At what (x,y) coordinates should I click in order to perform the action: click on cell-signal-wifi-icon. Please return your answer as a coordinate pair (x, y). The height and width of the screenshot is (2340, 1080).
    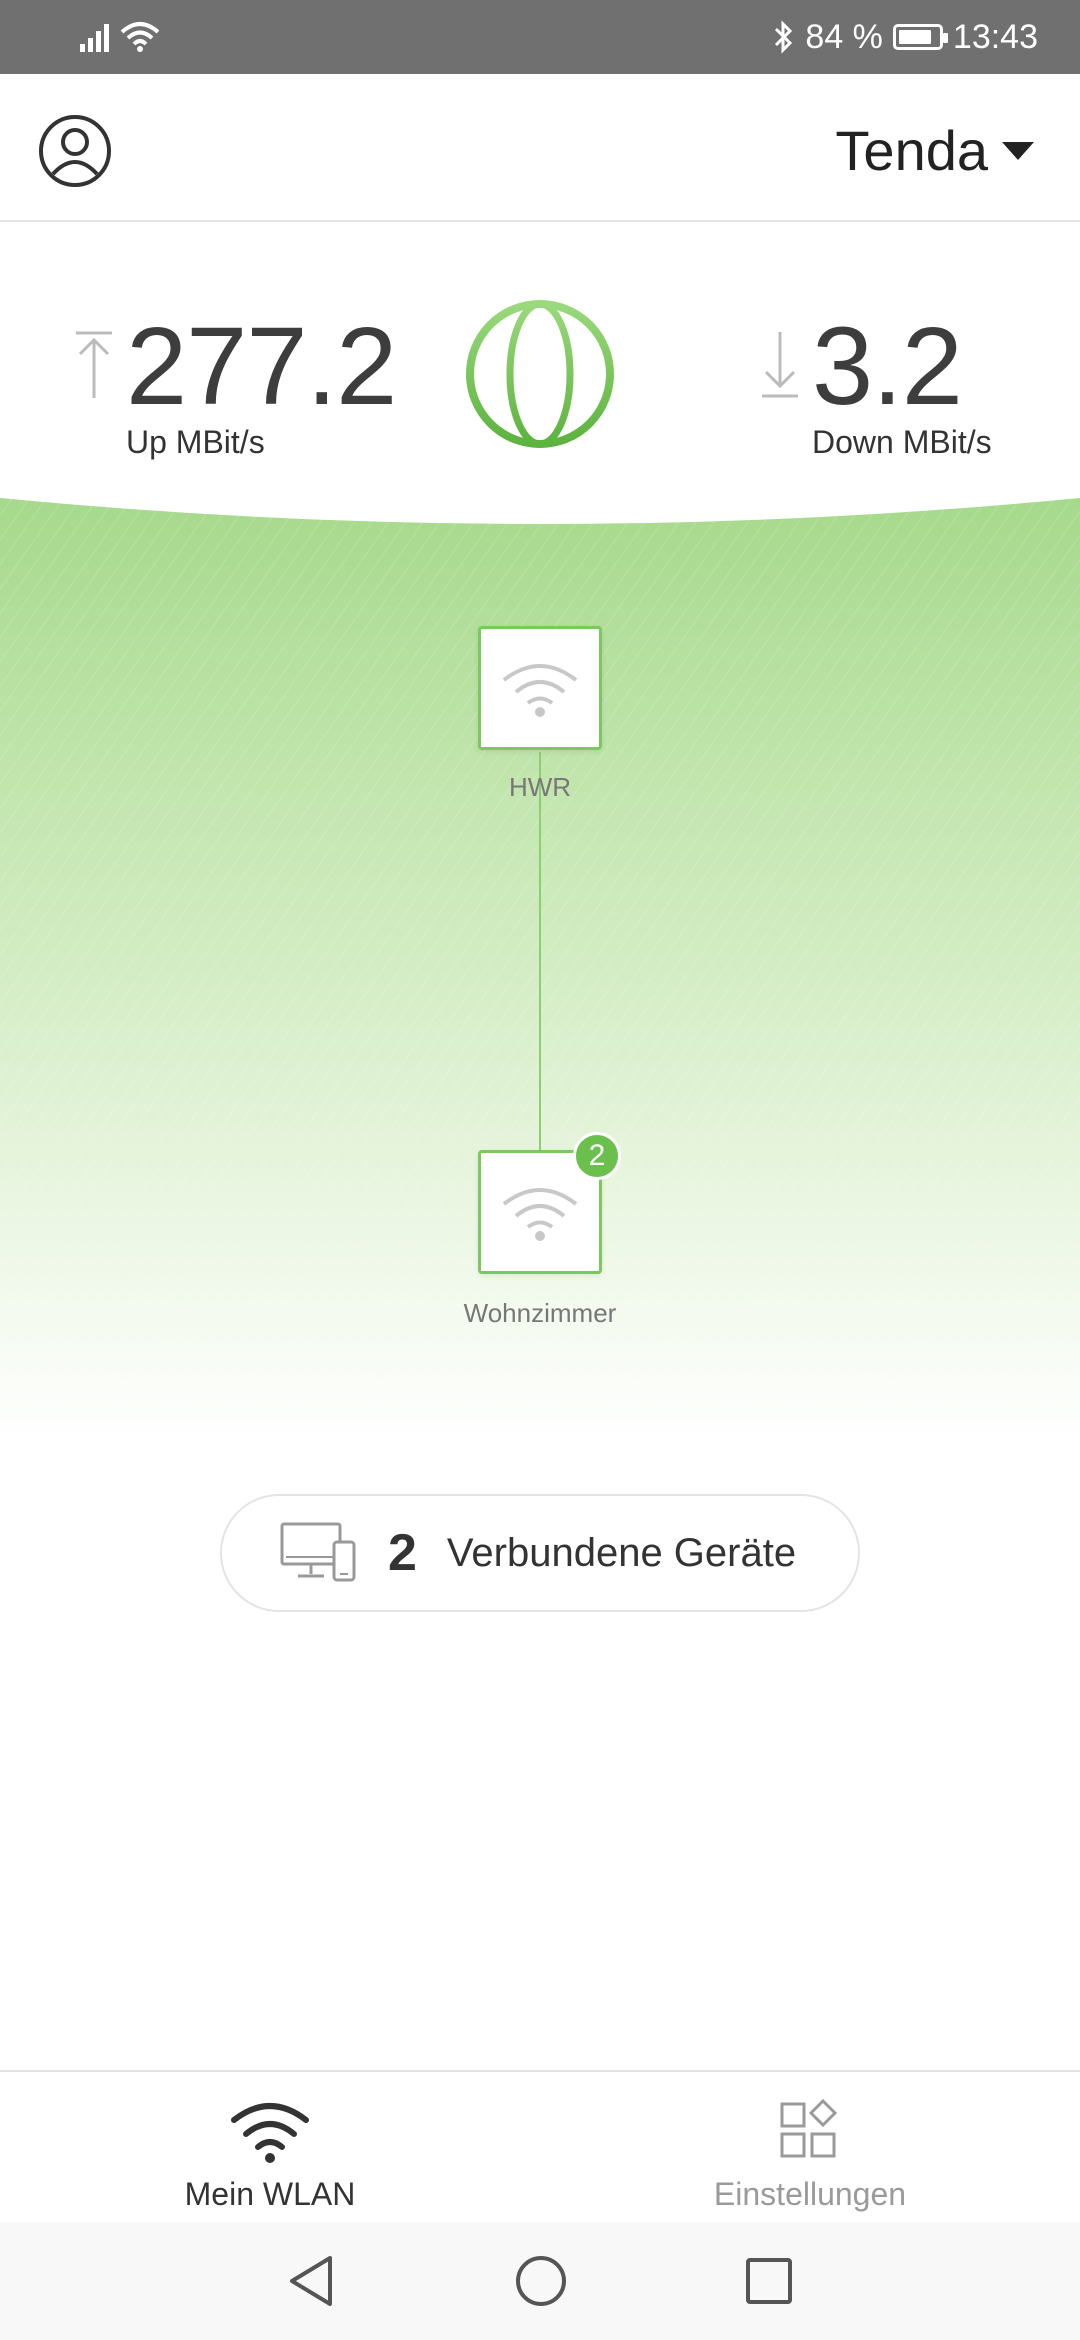
    Looking at the image, I should click on (120, 37).